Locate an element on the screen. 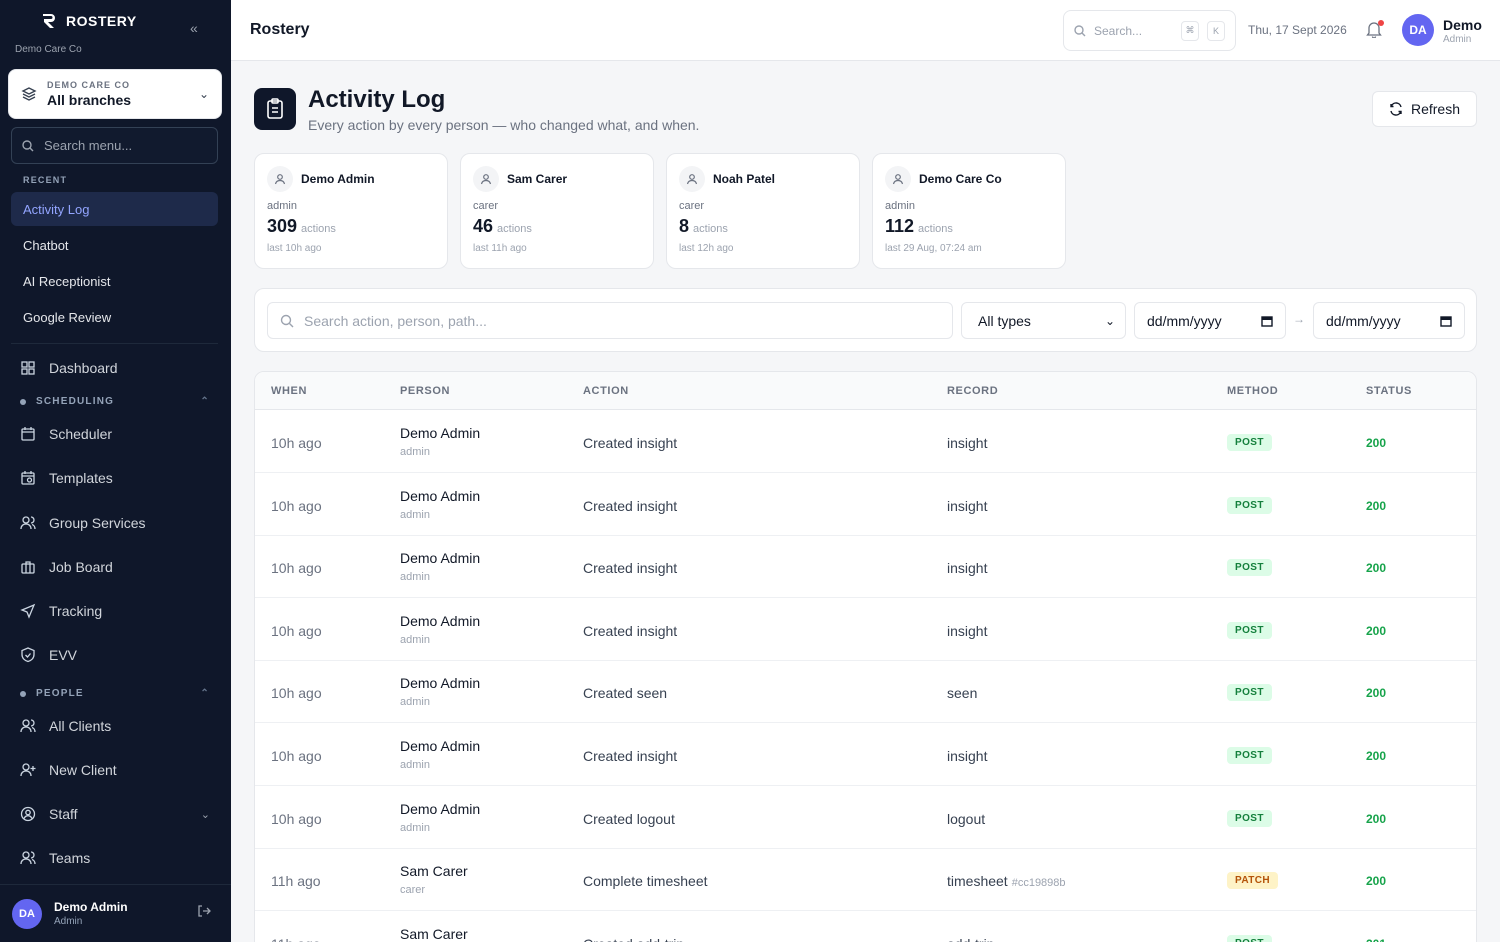  brand: ROSTERY is located at coordinates (88, 21).